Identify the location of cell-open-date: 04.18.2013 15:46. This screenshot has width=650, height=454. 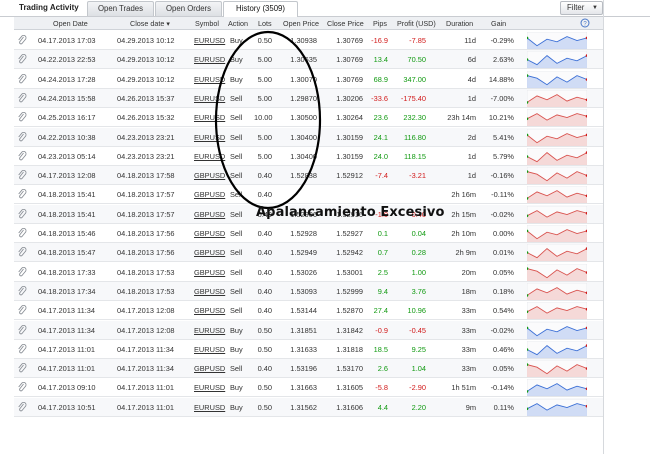
(67, 233).